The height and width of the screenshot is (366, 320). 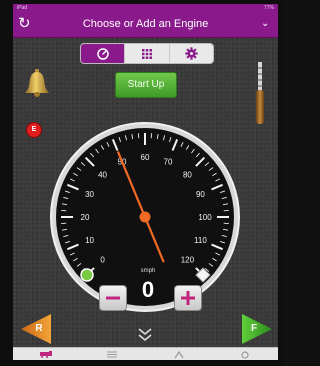 I want to click on decrease-speed-button, so click(x=113, y=298).